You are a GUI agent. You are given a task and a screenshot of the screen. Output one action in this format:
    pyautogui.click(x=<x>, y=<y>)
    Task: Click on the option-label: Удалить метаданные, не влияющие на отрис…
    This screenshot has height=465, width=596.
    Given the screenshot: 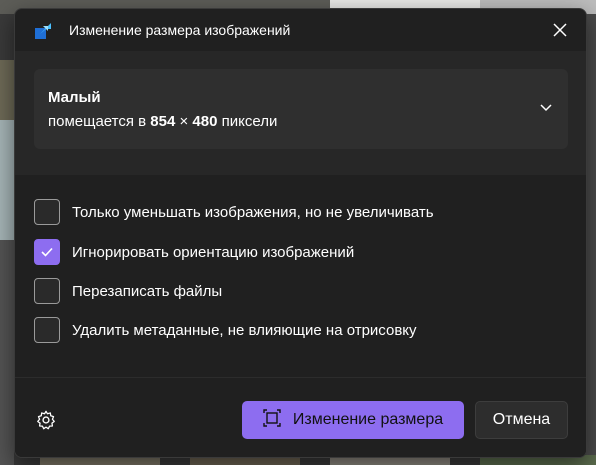 What is the action you would take?
    pyautogui.click(x=244, y=330)
    